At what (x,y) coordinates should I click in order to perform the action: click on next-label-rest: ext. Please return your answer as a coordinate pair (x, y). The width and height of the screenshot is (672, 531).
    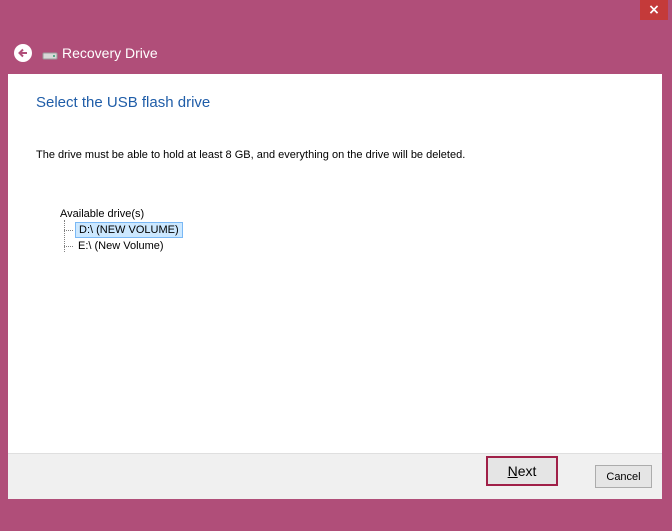
    Looking at the image, I should click on (527, 471).